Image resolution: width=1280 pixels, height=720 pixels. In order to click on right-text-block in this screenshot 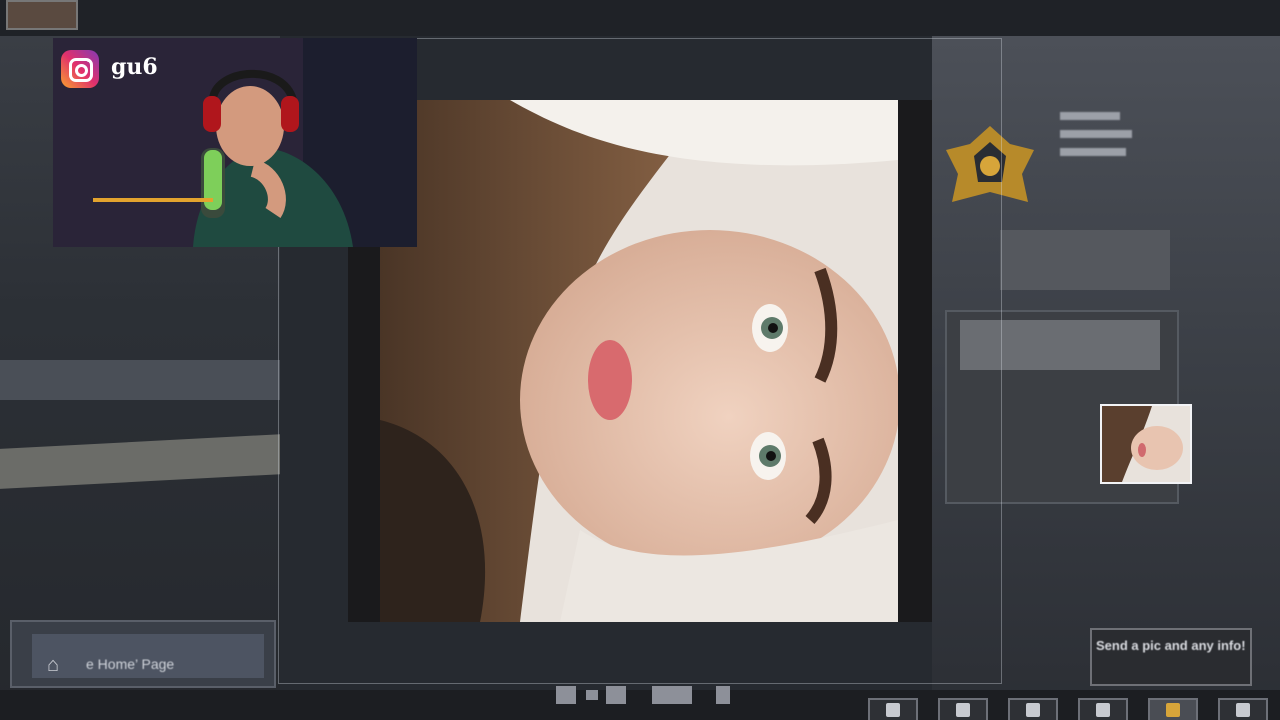, I will do `click(1100, 142)`.